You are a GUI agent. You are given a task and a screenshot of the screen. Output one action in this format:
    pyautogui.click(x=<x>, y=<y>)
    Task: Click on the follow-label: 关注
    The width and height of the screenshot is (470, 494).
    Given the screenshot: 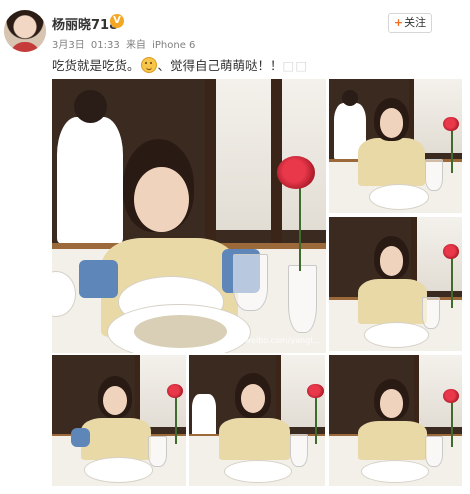 What is the action you would take?
    pyautogui.click(x=415, y=22)
    